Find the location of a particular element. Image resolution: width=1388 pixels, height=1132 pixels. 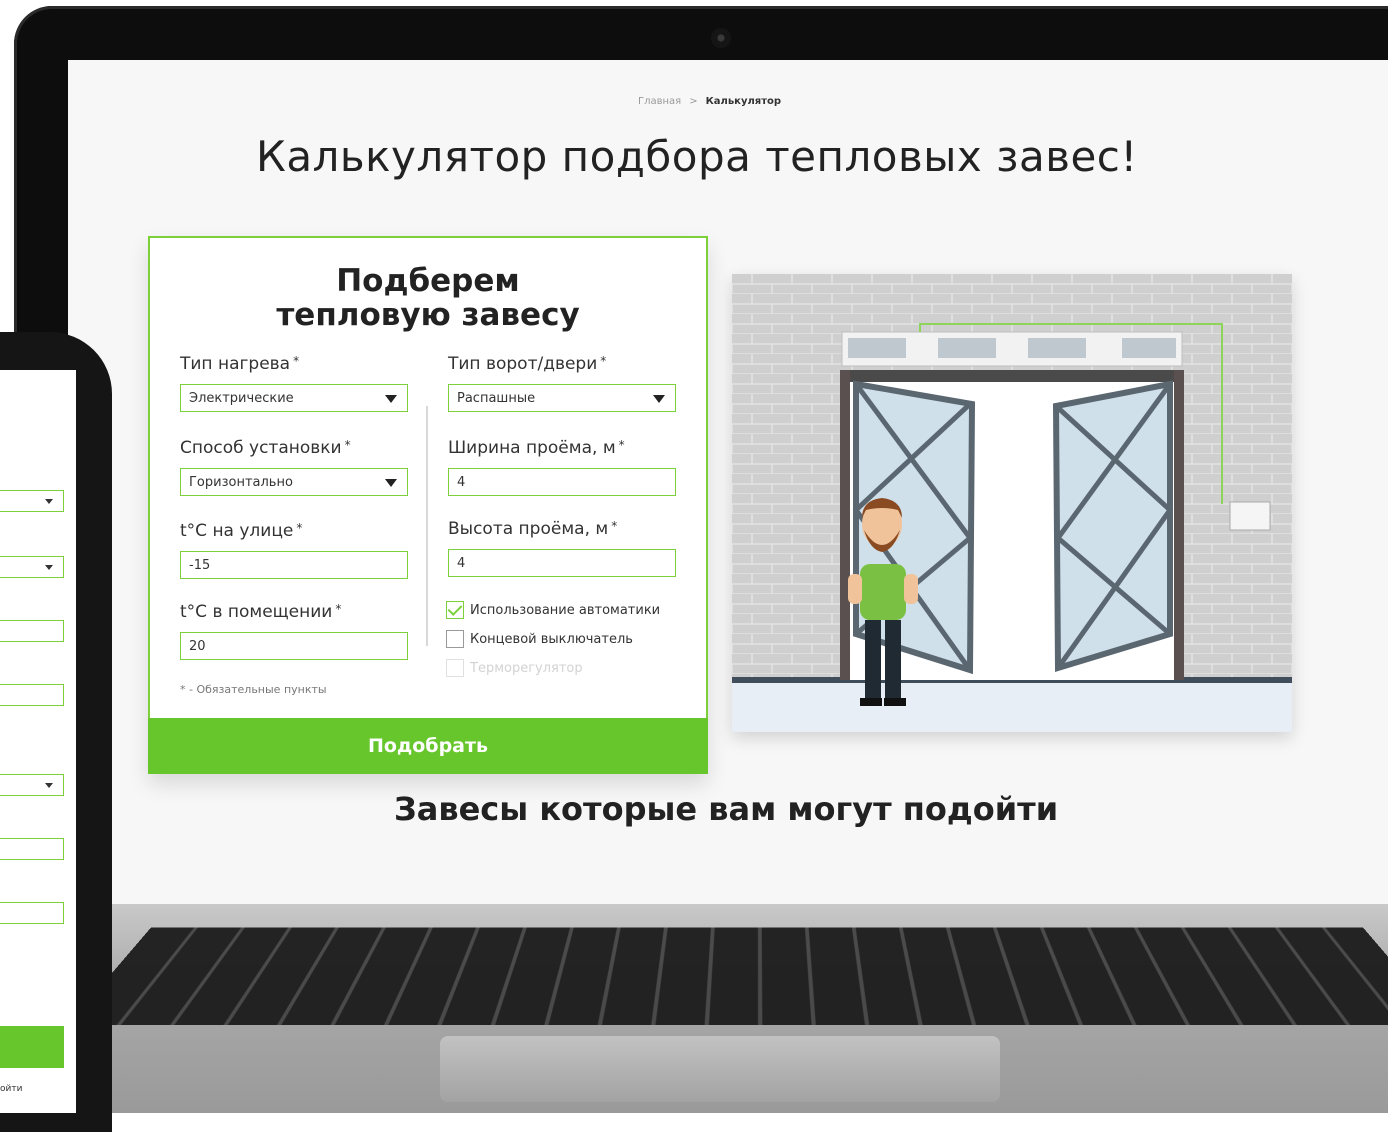

floor is located at coordinates (1012, 705).